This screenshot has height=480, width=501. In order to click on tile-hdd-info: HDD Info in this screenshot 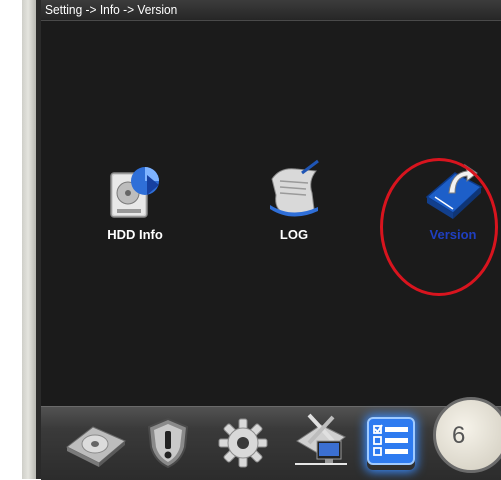, I will do `click(135, 200)`.